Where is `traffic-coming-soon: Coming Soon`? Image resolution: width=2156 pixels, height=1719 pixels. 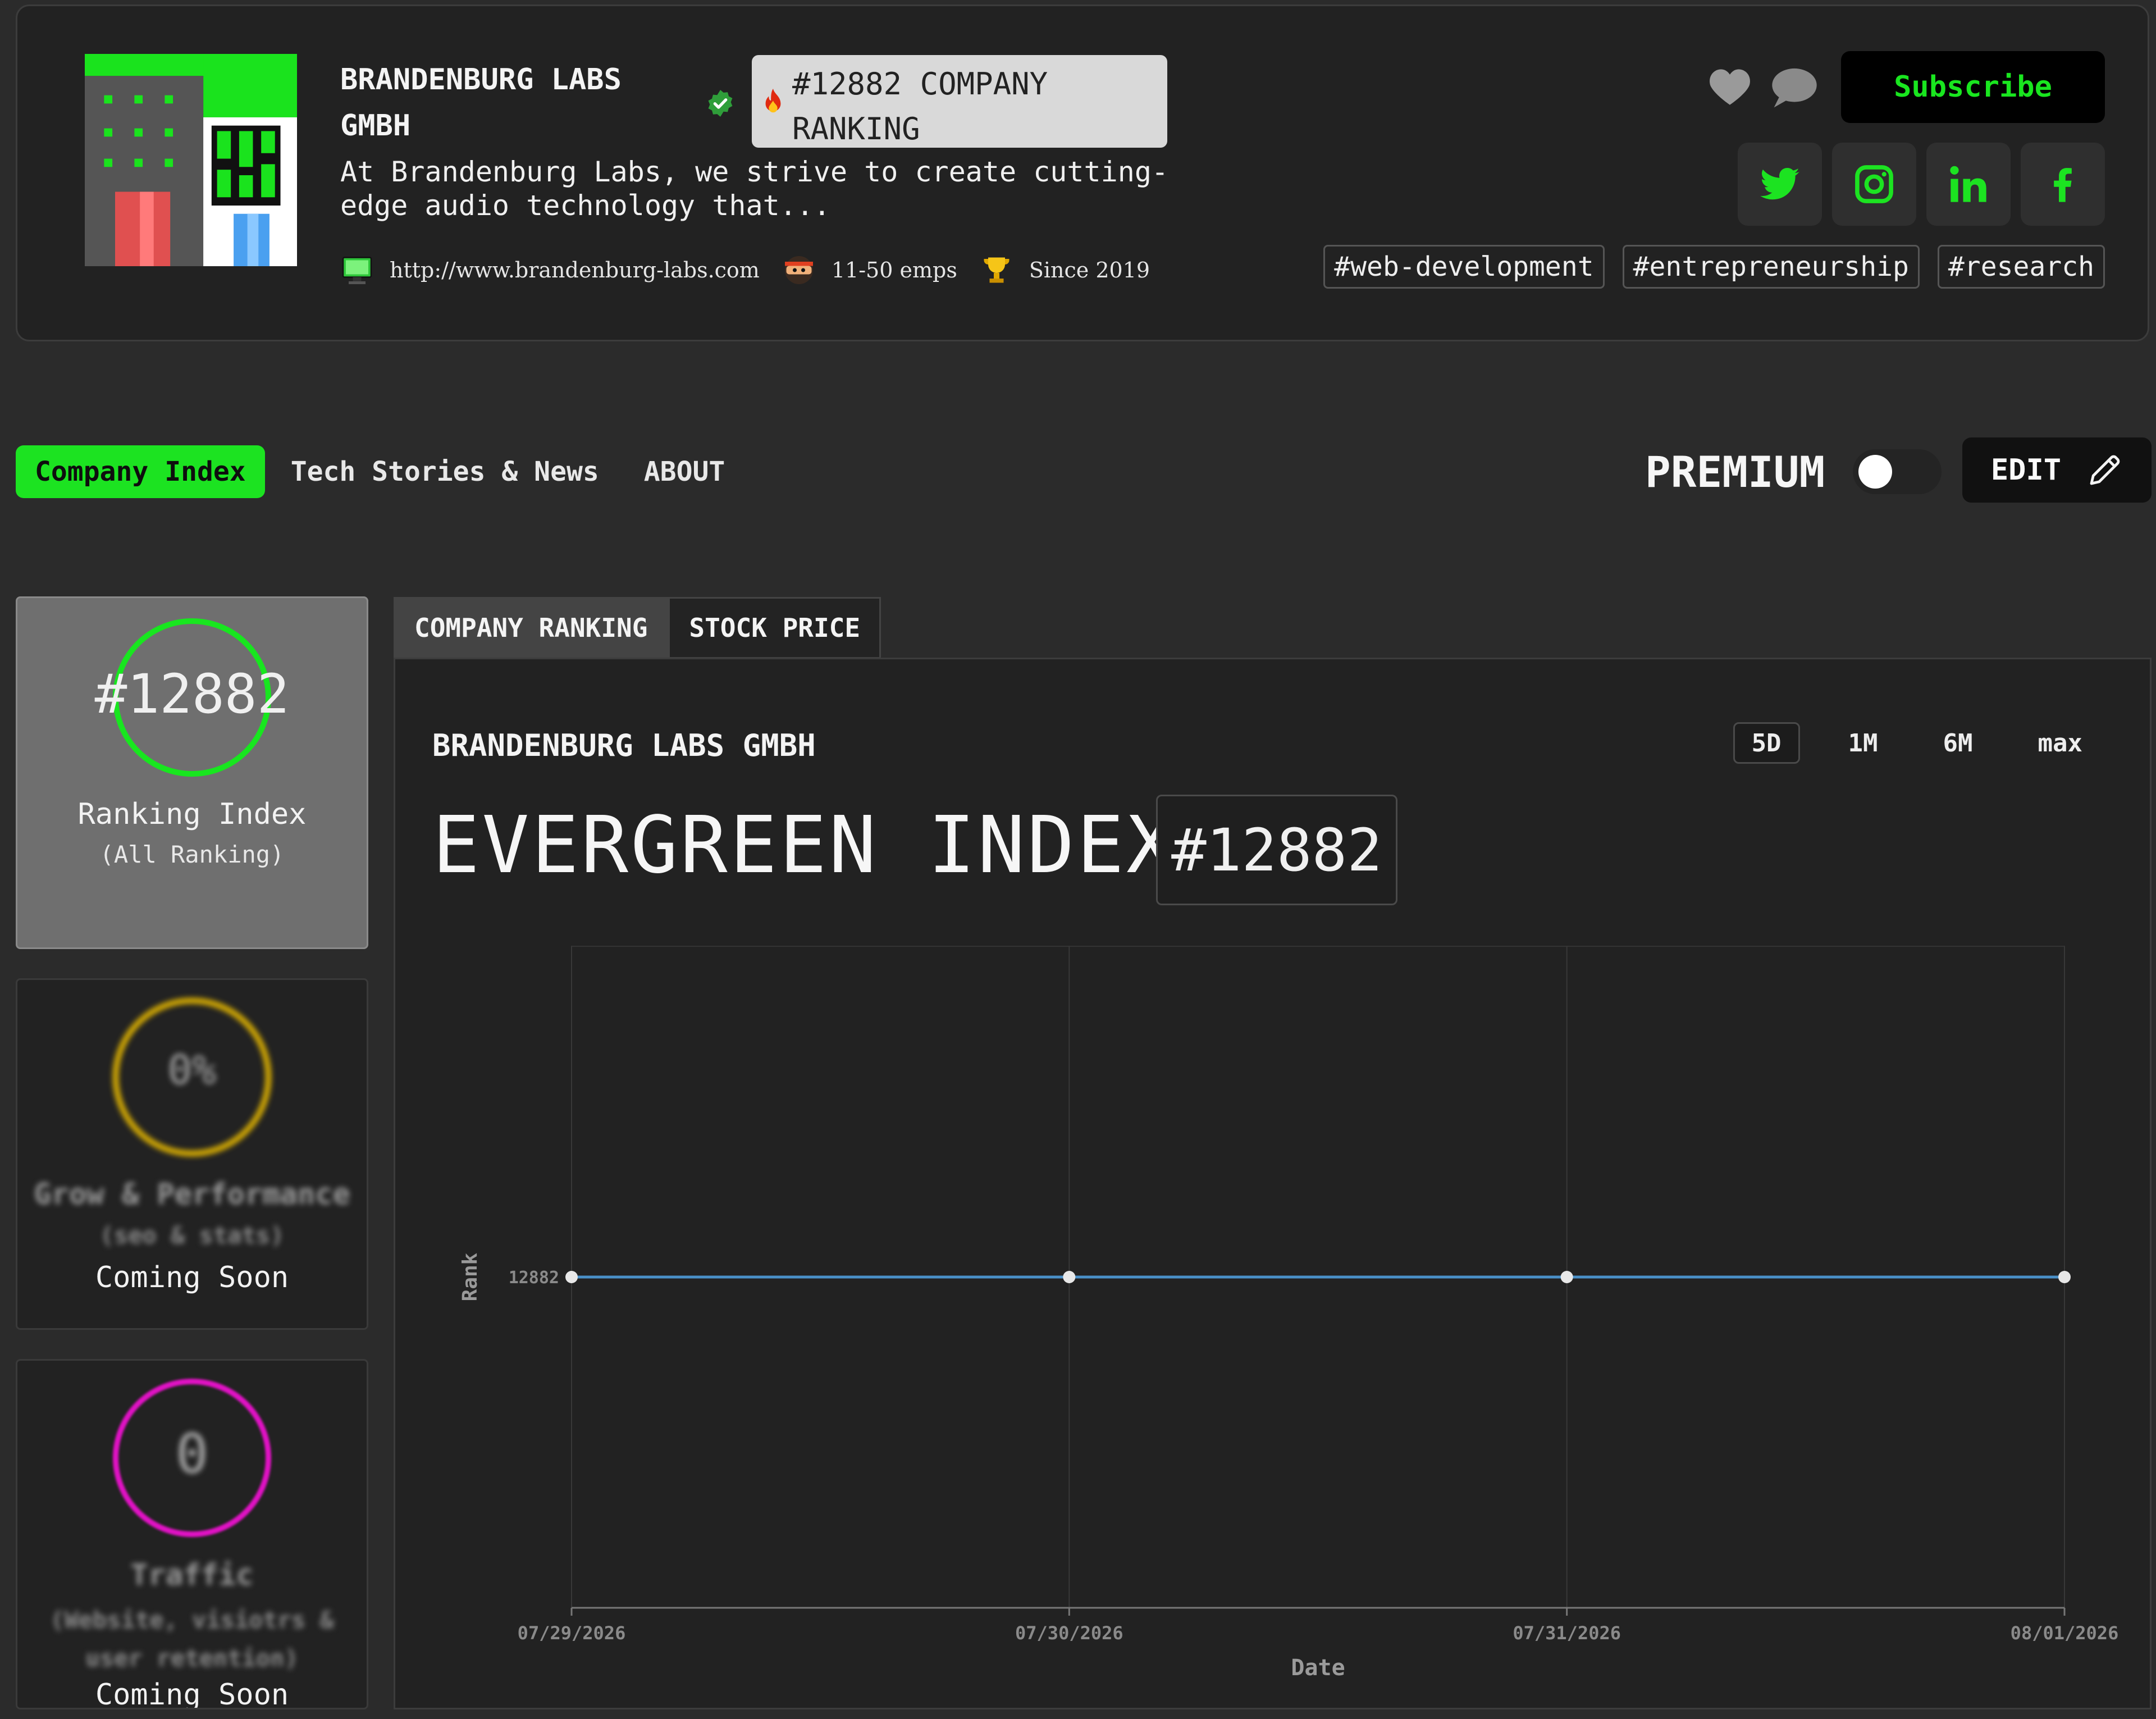
traffic-coming-soon: Coming Soon is located at coordinates (192, 1694).